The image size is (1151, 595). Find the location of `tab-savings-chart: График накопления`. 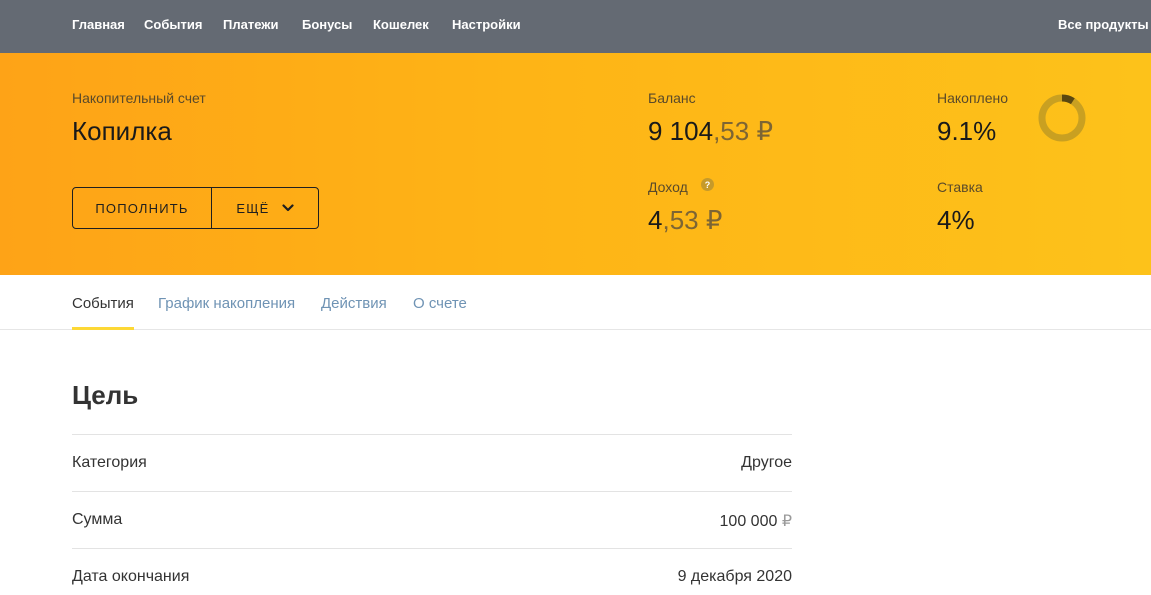

tab-savings-chart: График накопления is located at coordinates (226, 303).